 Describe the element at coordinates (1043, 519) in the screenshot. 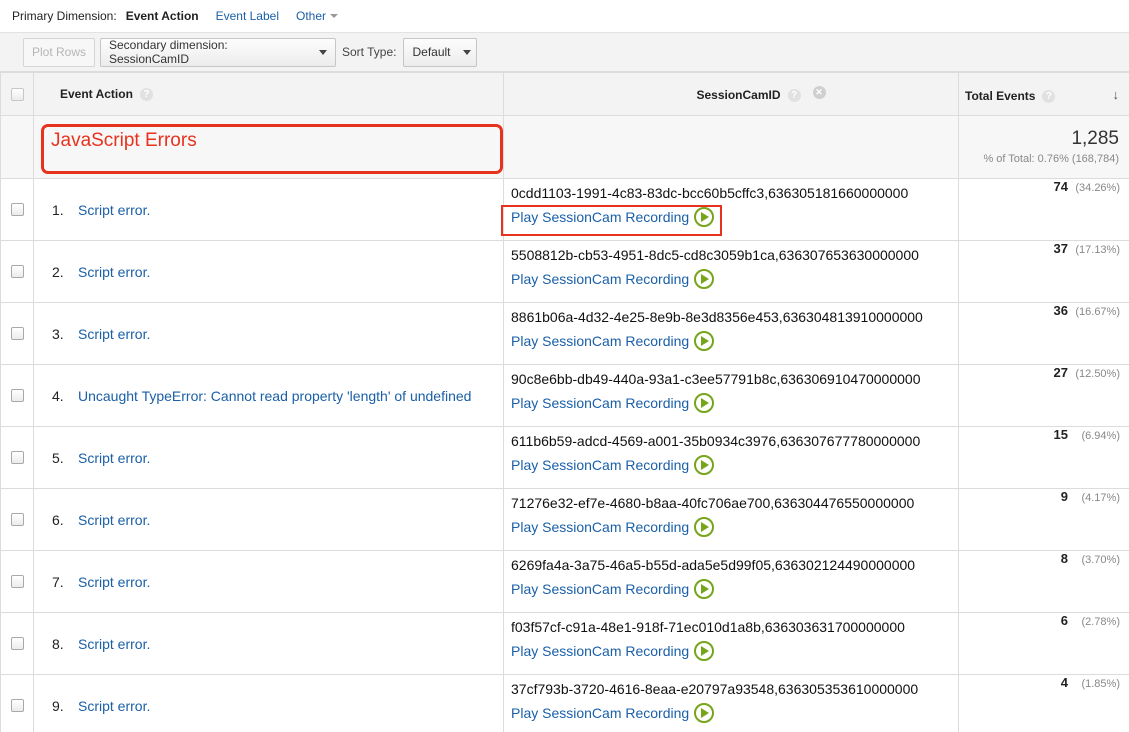

I see `total-events-cell: 9 (4.17%)` at that location.